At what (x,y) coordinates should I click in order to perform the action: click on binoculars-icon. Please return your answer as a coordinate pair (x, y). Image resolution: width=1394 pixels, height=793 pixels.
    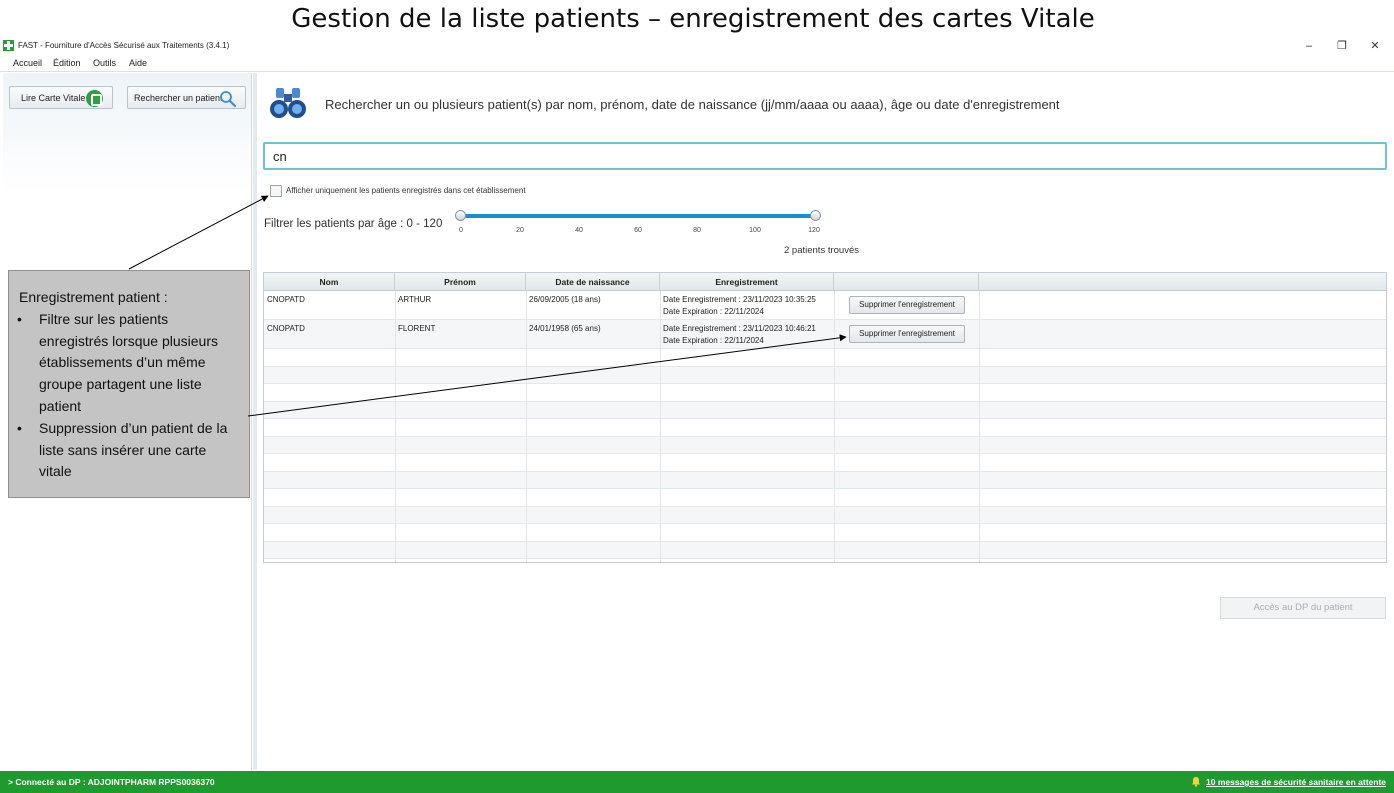
    Looking at the image, I should click on (288, 103).